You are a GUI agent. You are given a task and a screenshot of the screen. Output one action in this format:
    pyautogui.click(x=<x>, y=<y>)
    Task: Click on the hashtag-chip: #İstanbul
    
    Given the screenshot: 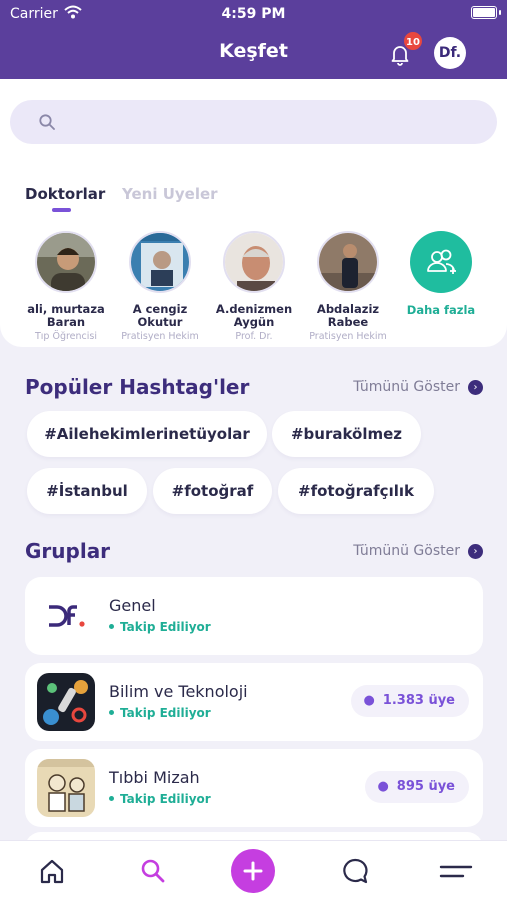 What is the action you would take?
    pyautogui.click(x=87, y=491)
    